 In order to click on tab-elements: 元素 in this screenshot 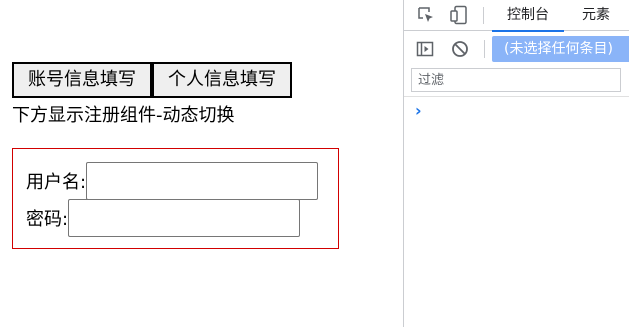, I will do `click(596, 15)`.